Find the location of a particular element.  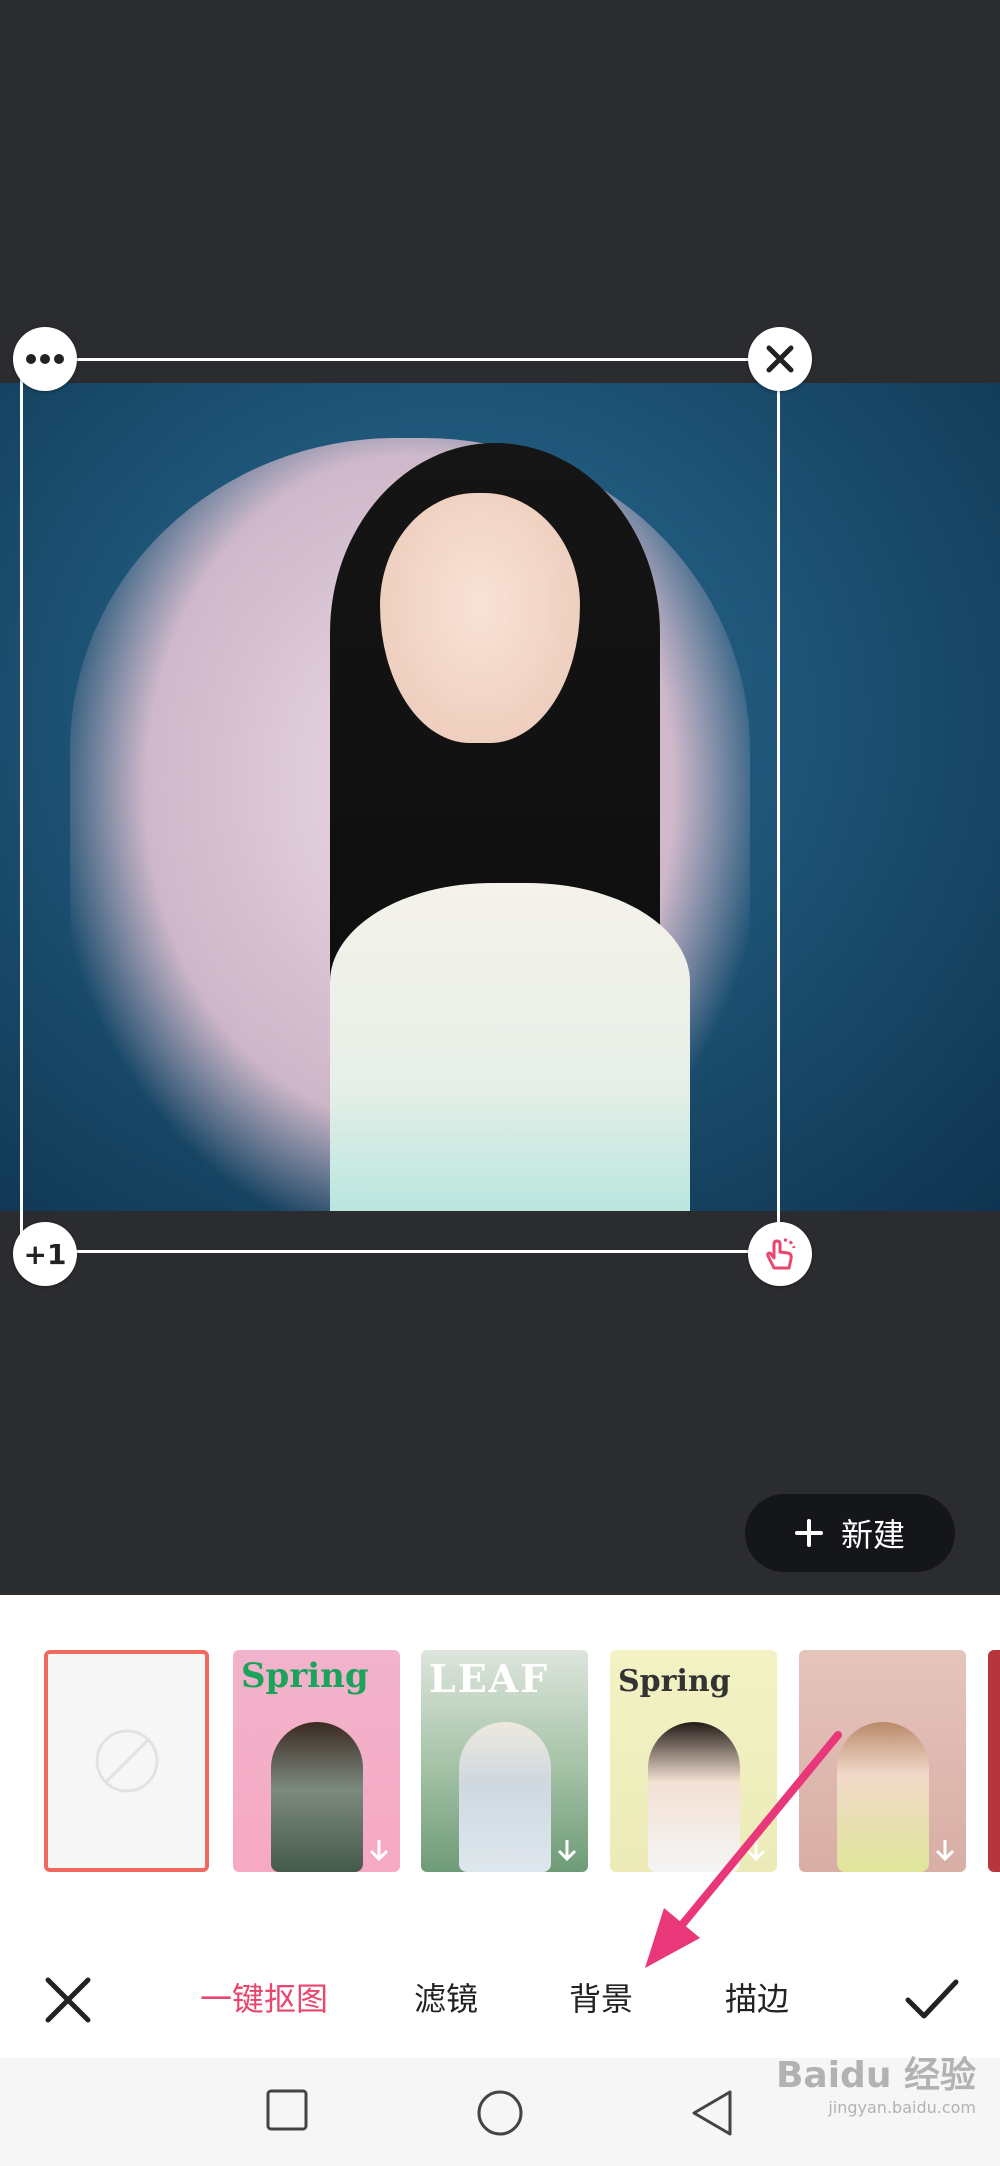

new-layer-button: 新建 is located at coordinates (850, 1533).